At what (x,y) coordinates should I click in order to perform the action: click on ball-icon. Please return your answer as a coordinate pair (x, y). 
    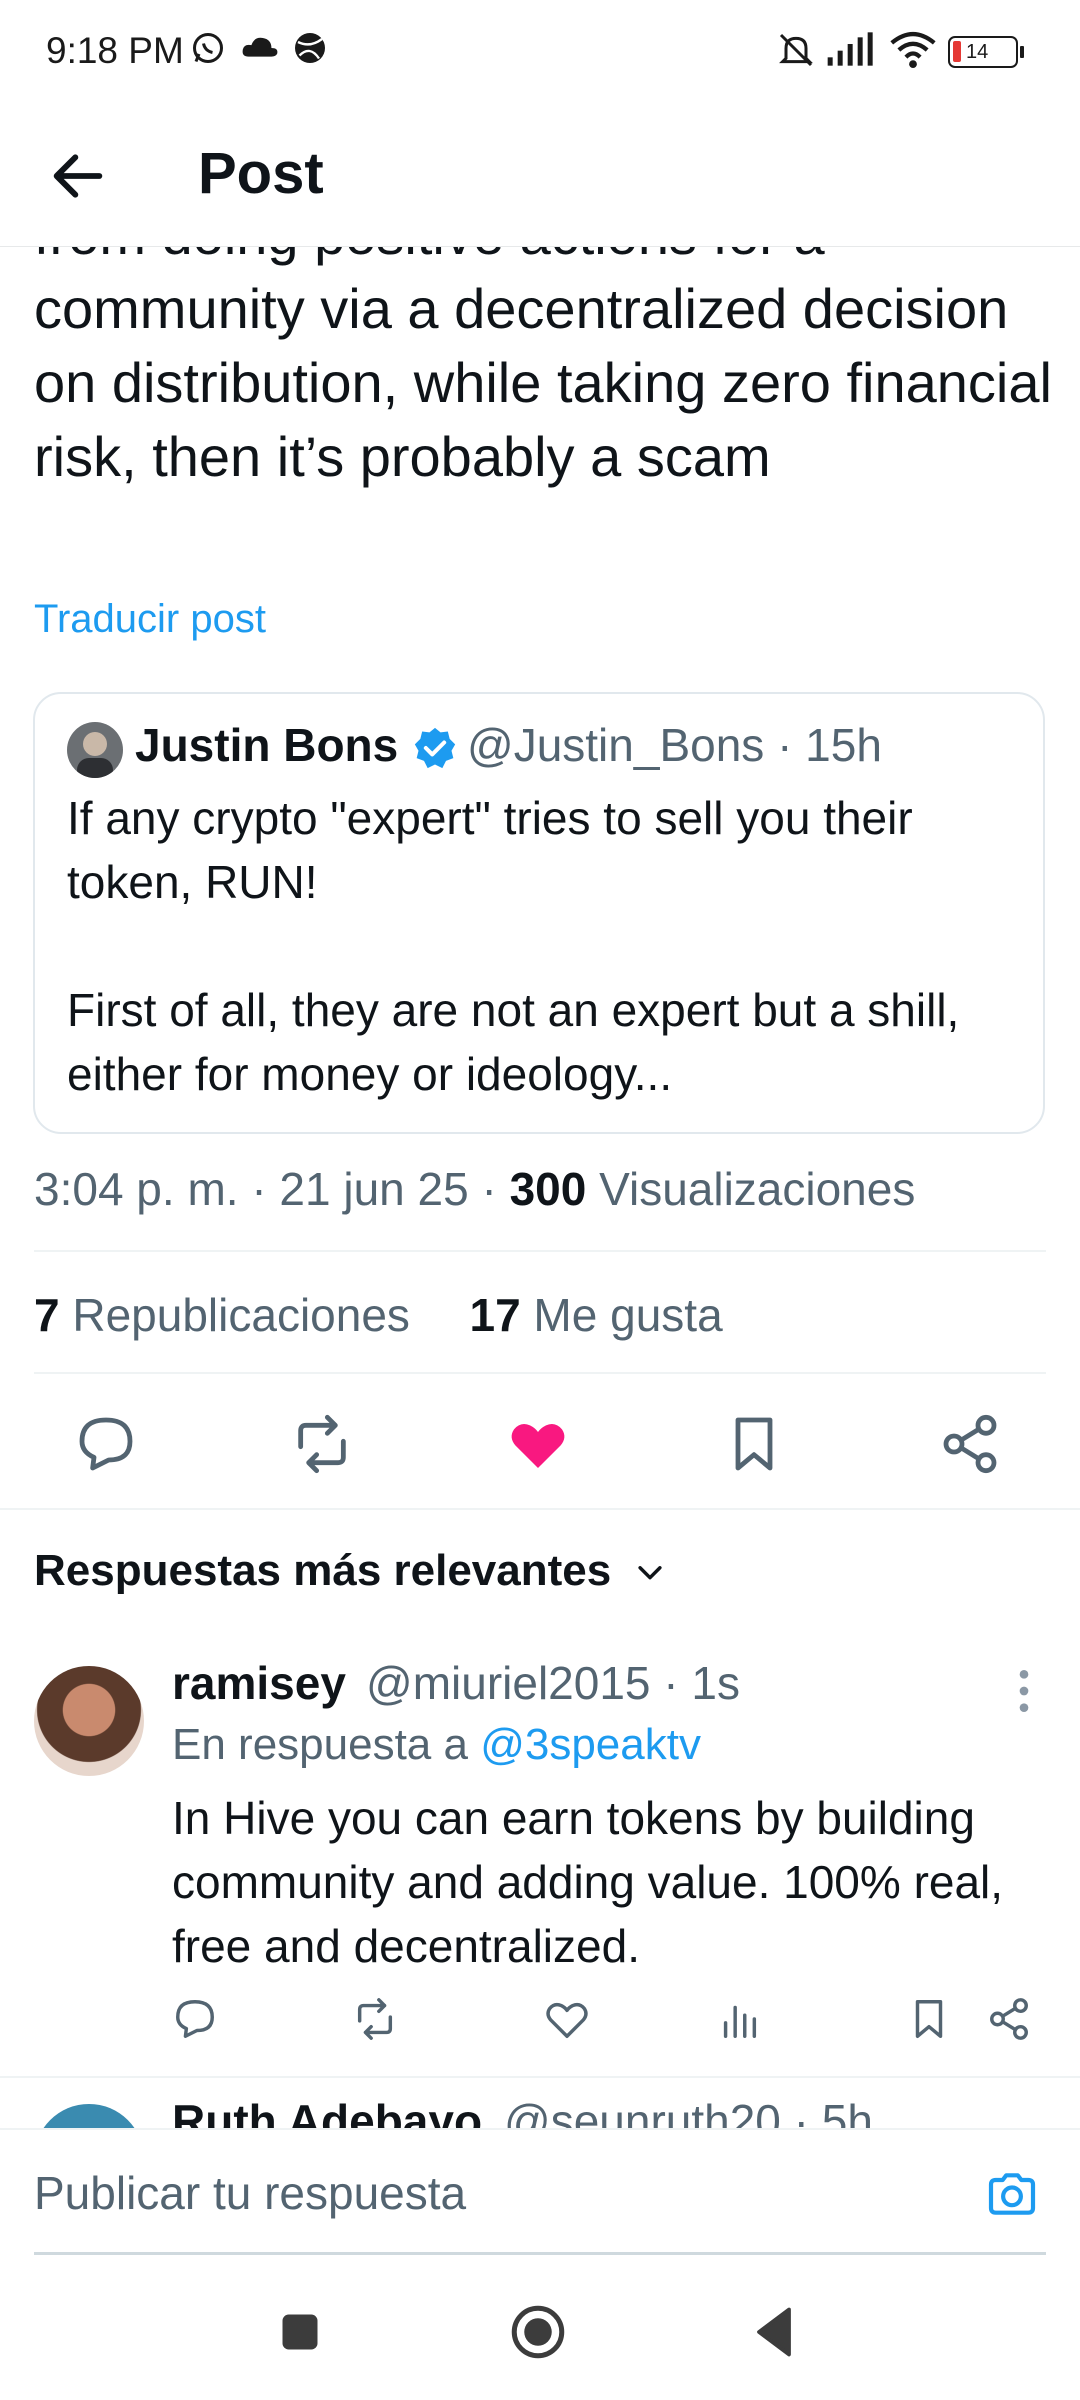
    Looking at the image, I should click on (310, 48).